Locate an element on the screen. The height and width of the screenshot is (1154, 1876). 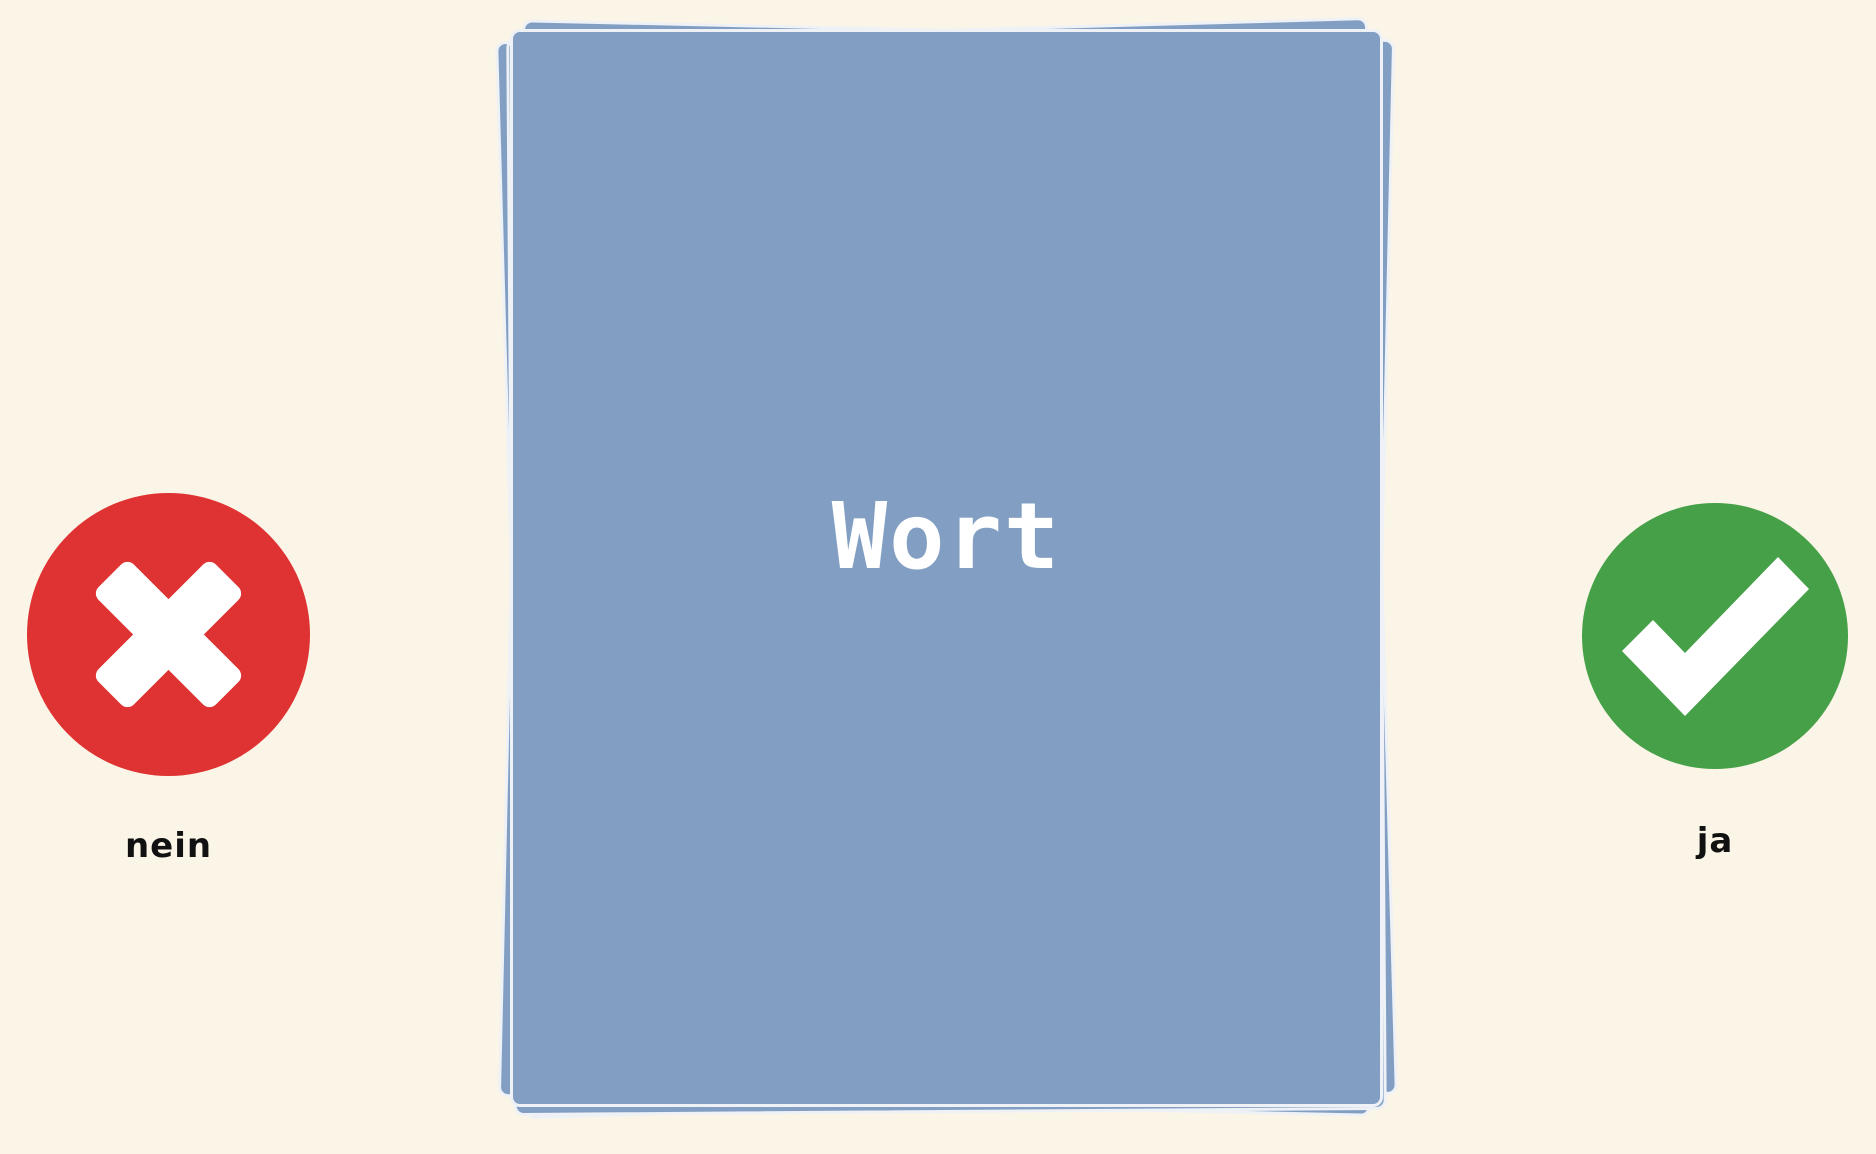
yes-button: ja is located at coordinates (1715, 682).